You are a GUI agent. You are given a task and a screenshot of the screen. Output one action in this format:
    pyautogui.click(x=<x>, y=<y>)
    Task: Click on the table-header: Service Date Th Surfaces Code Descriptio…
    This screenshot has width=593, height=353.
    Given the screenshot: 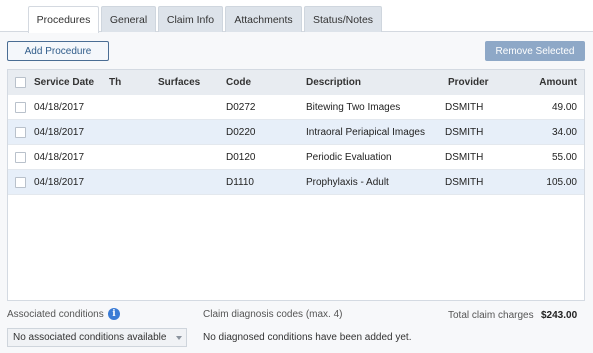 What is the action you would take?
    pyautogui.click(x=296, y=82)
    